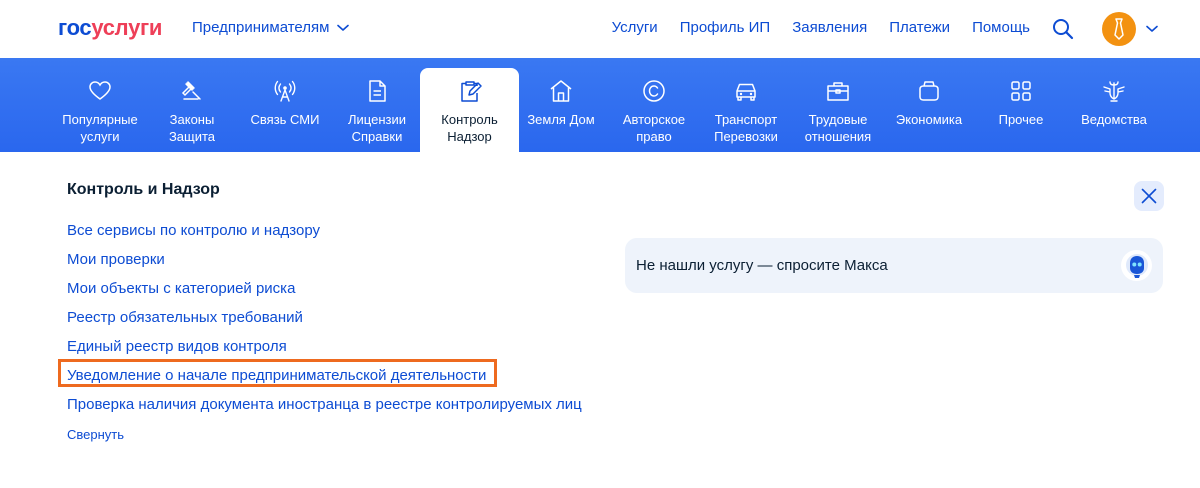  Describe the element at coordinates (1021, 119) in the screenshot. I see `category-label: Прочее` at that location.